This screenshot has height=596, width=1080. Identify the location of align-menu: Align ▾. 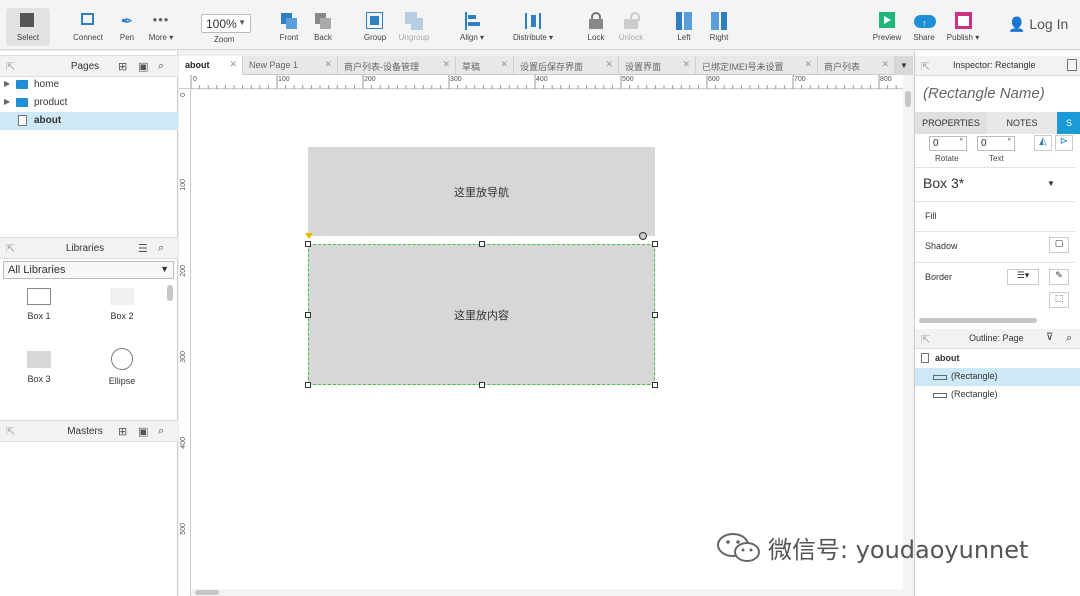
(472, 27).